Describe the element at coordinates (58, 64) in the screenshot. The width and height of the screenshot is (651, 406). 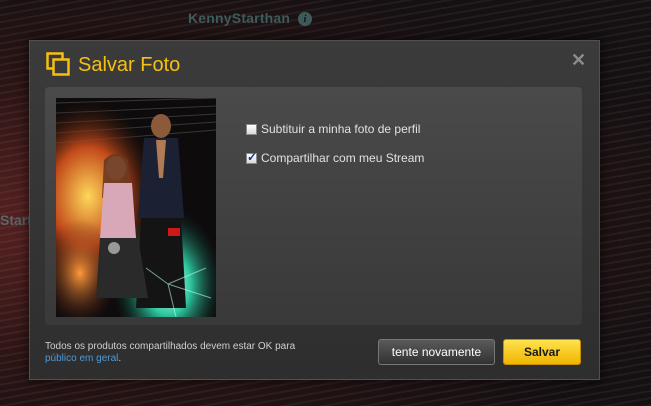
I see `copy-photo-icon` at that location.